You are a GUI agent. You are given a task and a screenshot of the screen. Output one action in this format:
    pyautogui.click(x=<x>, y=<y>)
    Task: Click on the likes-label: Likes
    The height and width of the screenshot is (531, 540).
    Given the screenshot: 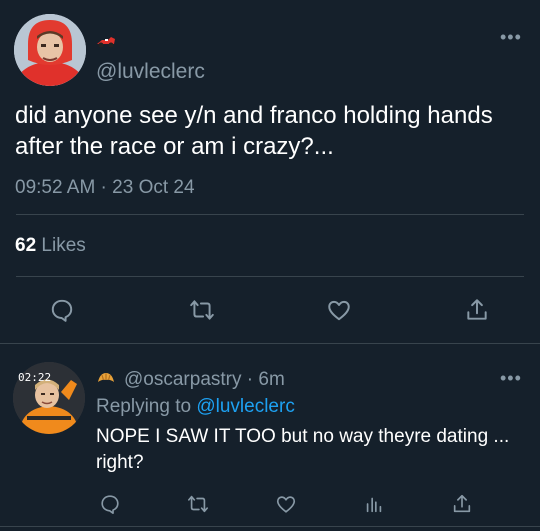 What is the action you would take?
    pyautogui.click(x=61, y=245)
    